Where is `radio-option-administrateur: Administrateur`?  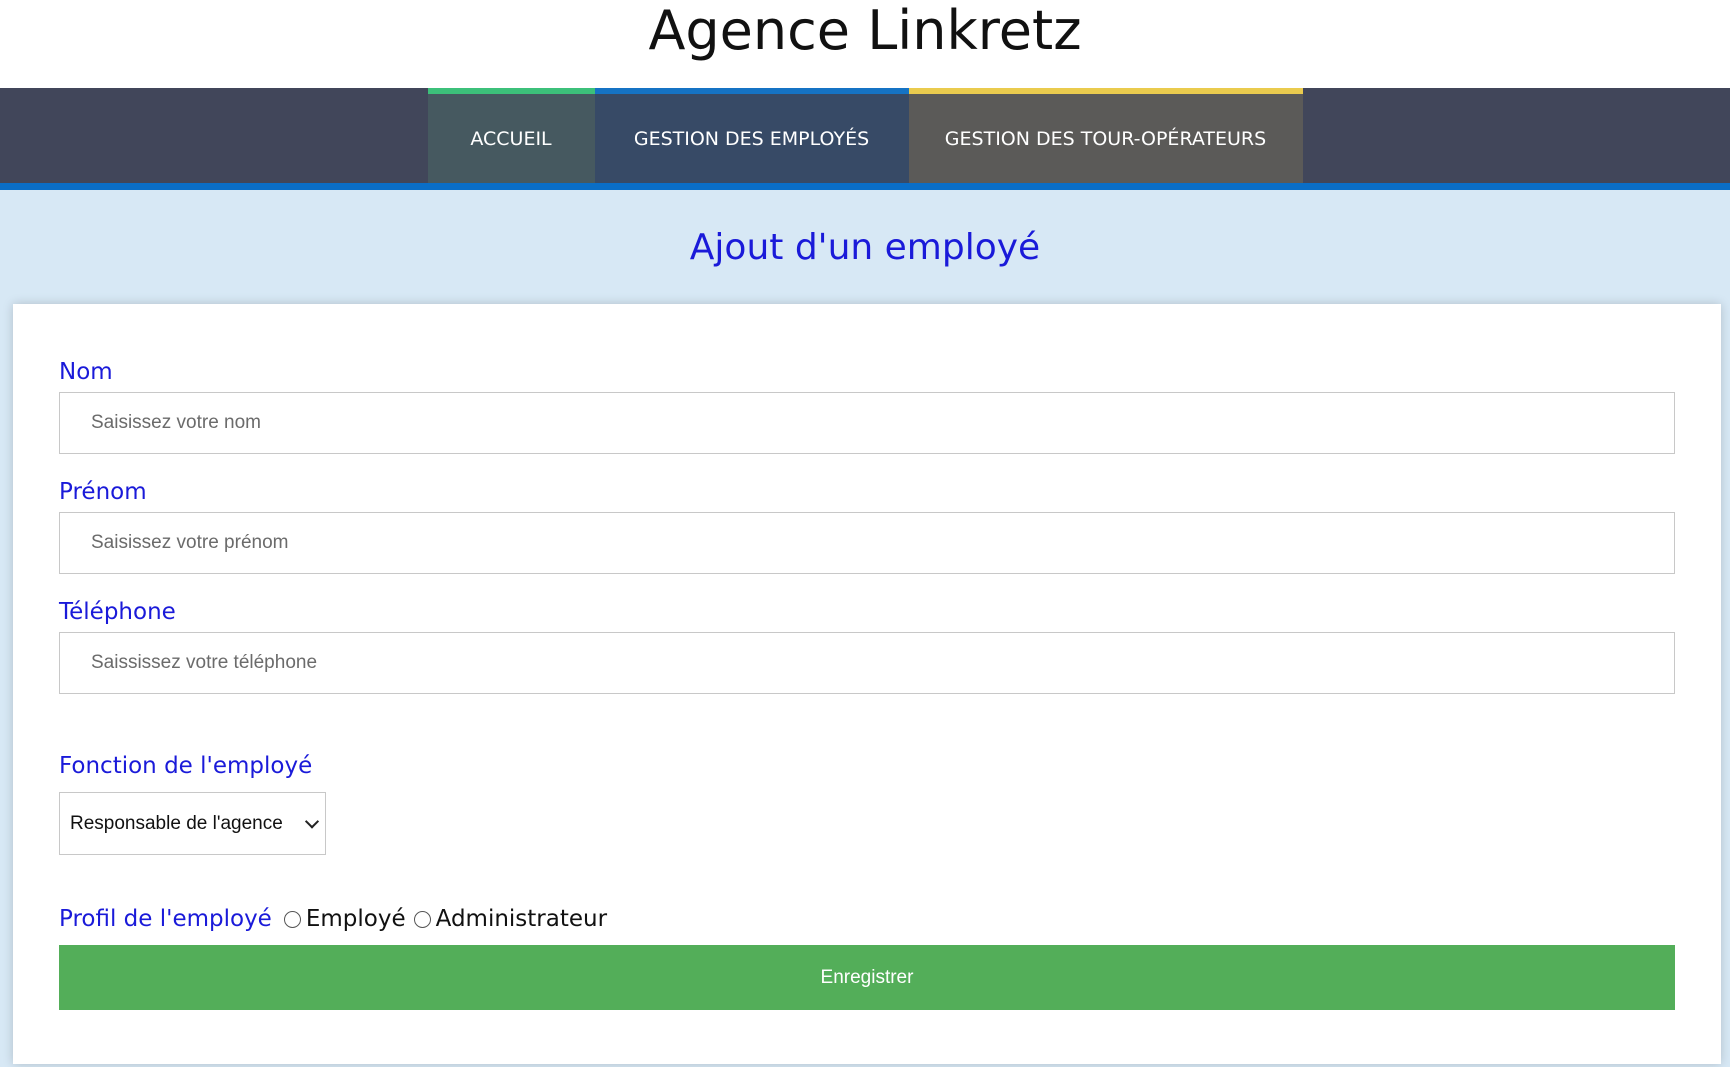 radio-option-administrateur: Administrateur is located at coordinates (510, 919).